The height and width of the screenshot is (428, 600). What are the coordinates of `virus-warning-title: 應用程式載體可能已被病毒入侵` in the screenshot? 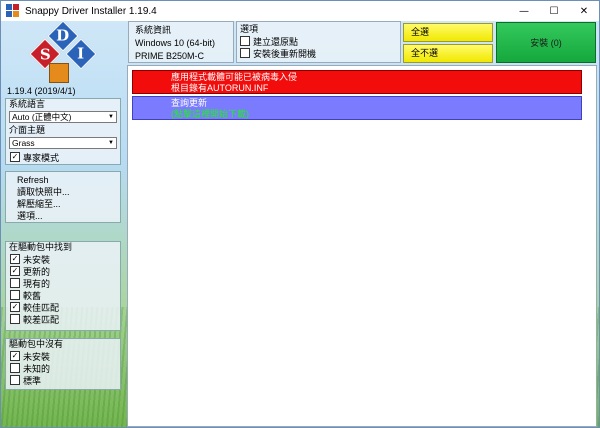 It's located at (234, 77).